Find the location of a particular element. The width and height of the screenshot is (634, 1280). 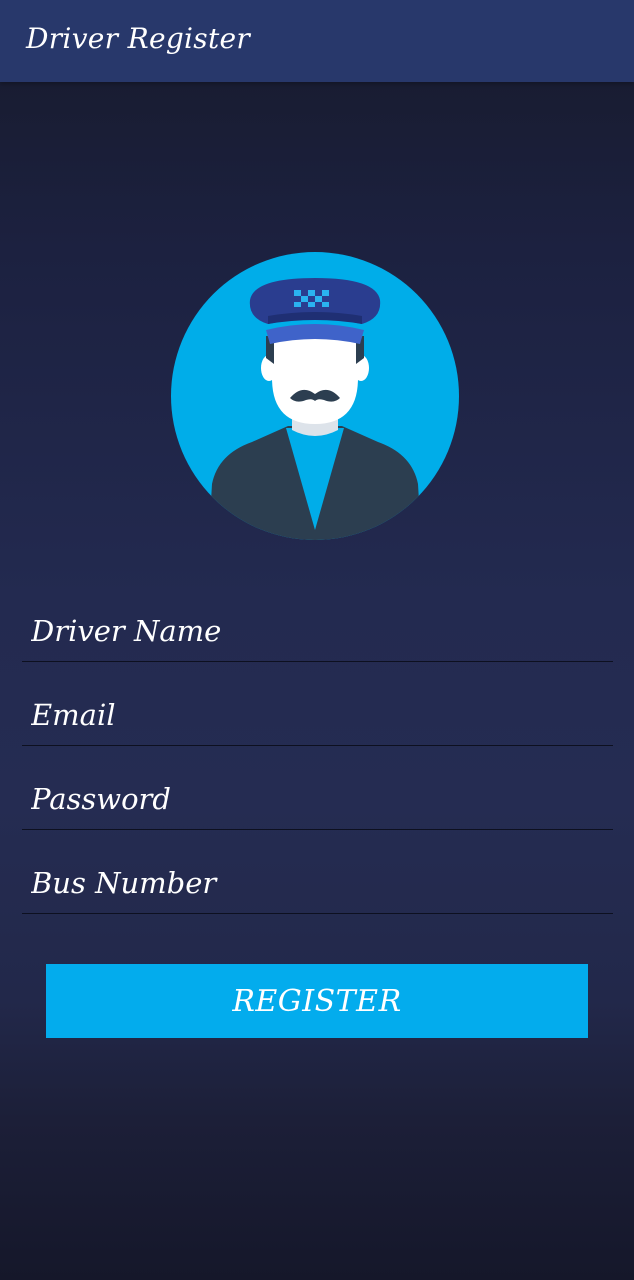

driver-name-field is located at coordinates (317, 631).